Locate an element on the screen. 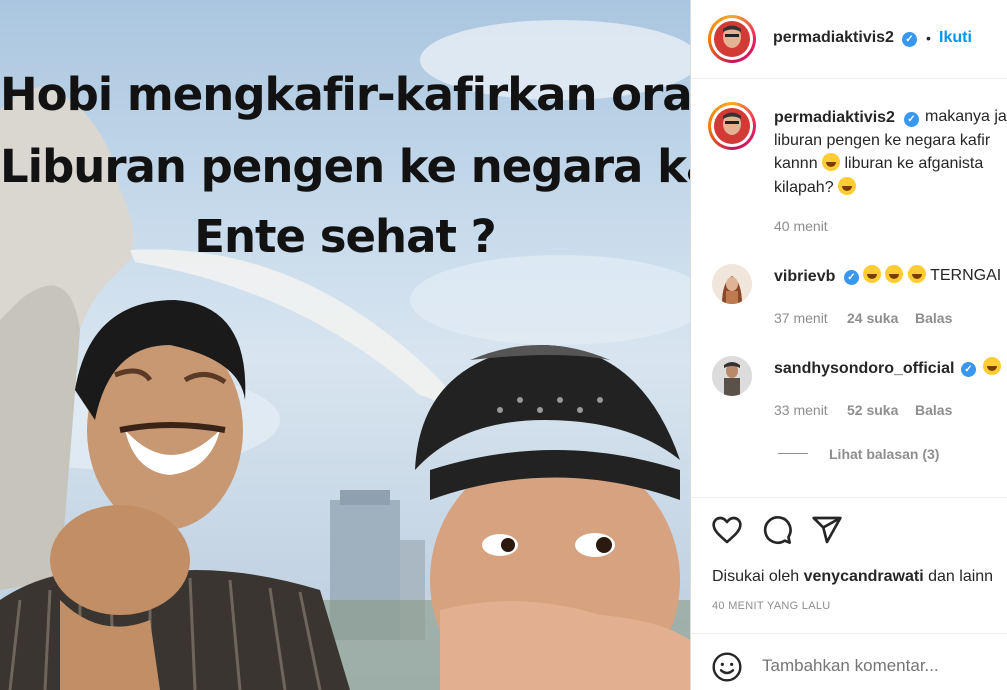  comment-likes-count: 52 suka is located at coordinates (872, 410).